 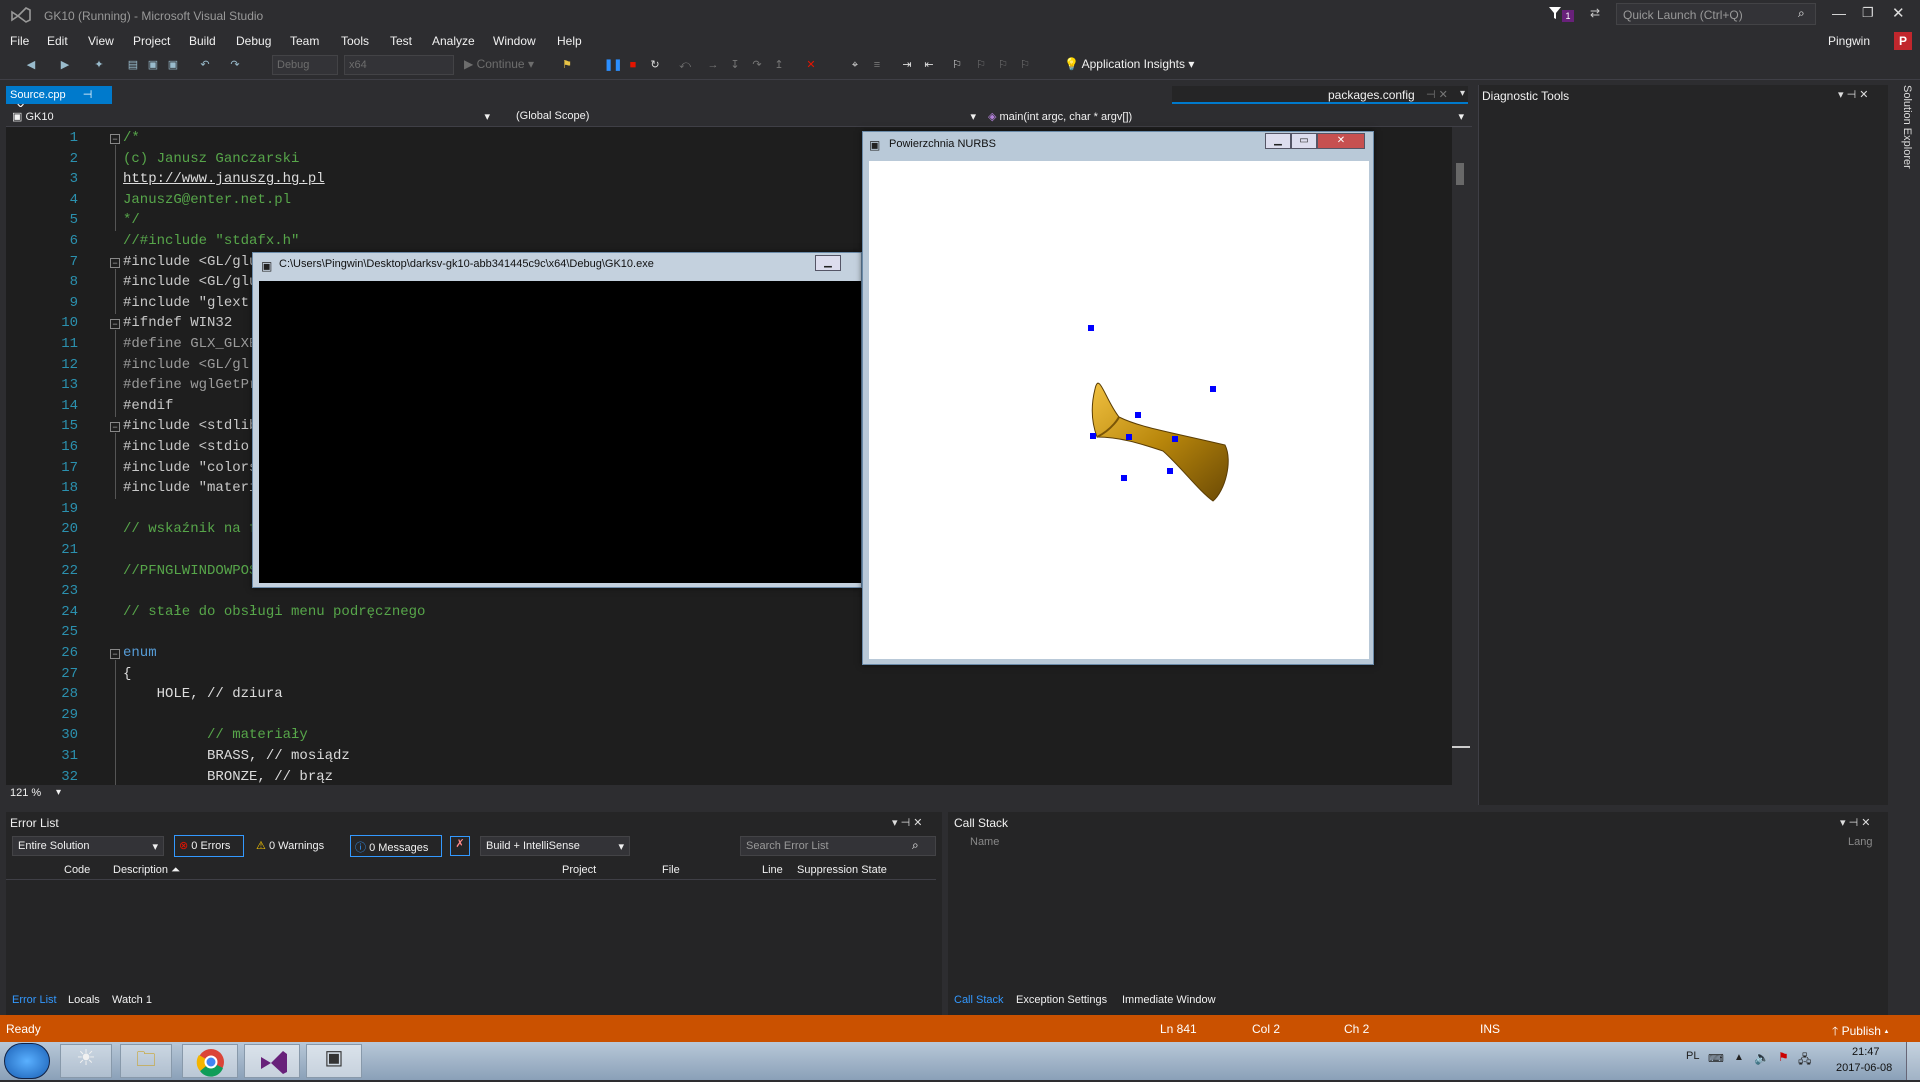 I want to click on forward-icon: ▶, so click(x=65, y=65).